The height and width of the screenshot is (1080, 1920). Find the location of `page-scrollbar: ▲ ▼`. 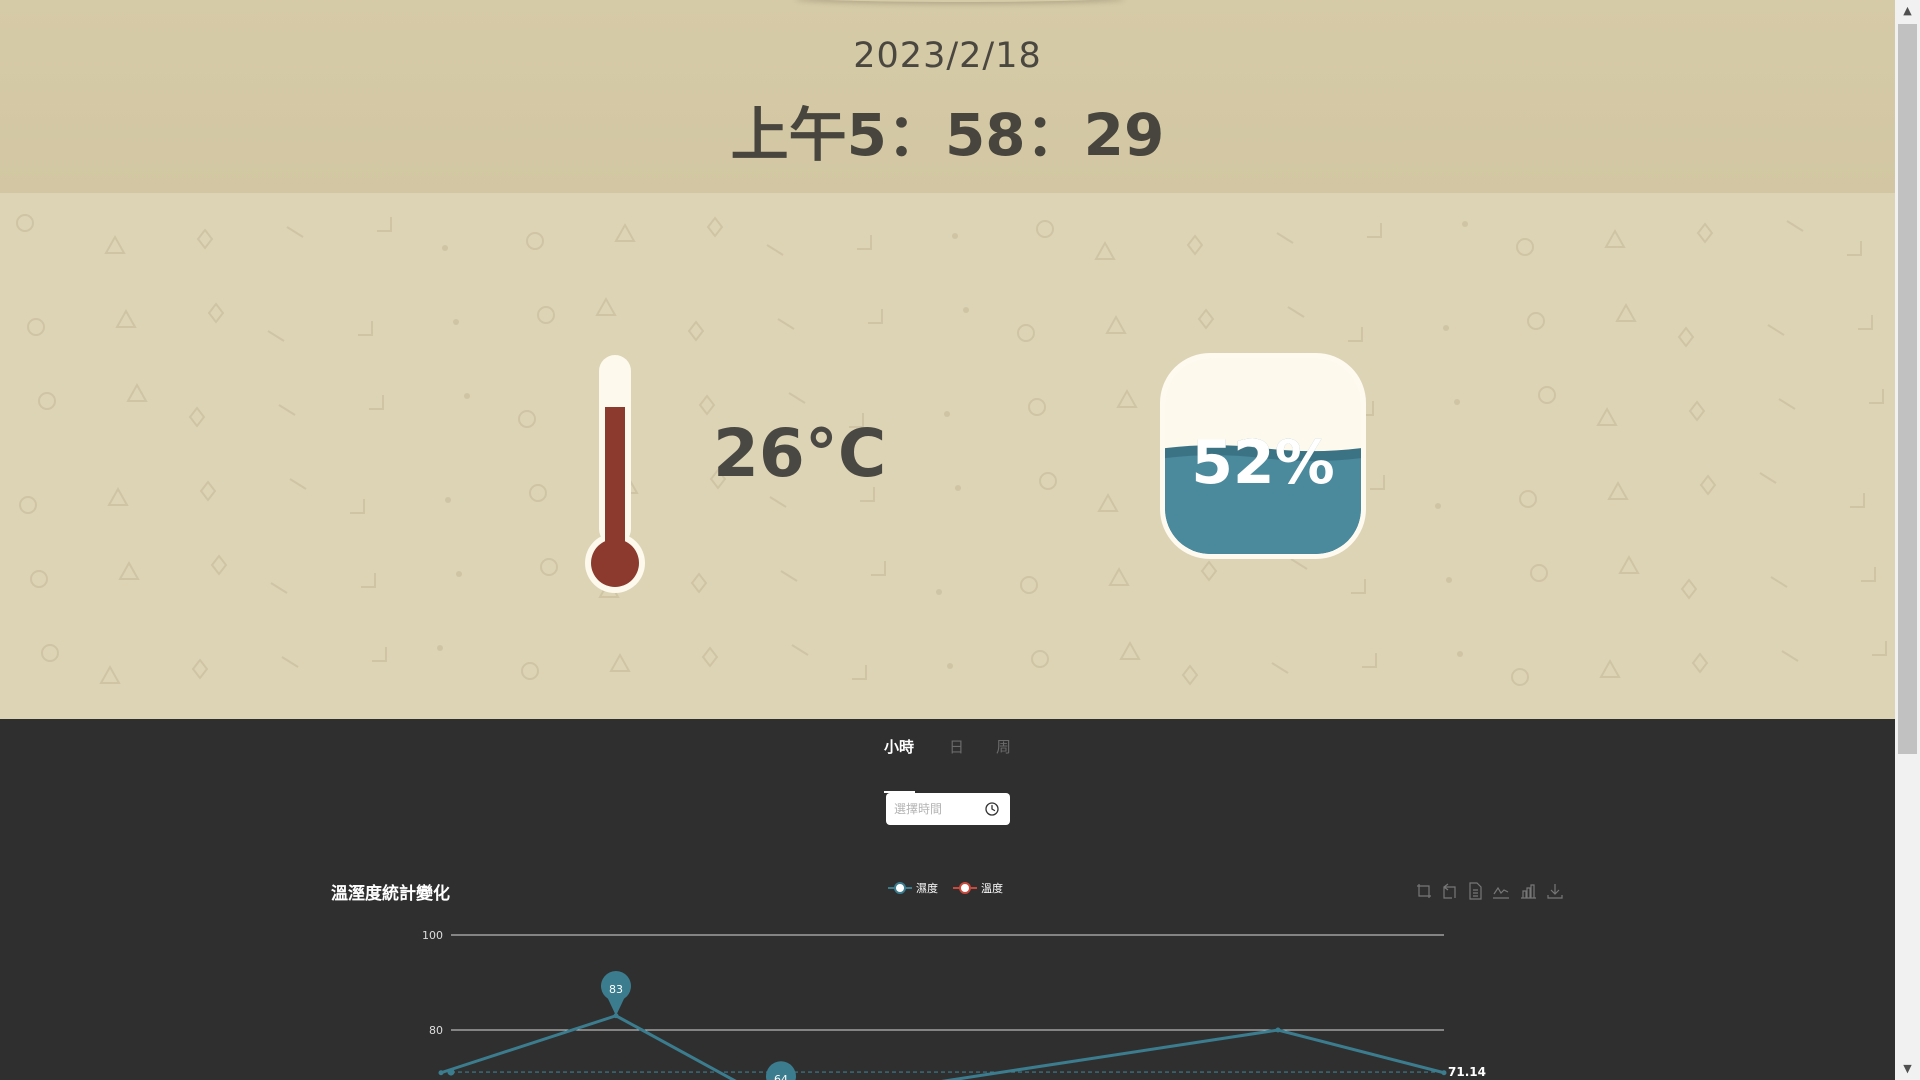

page-scrollbar: ▲ ▼ is located at coordinates (1907, 540).